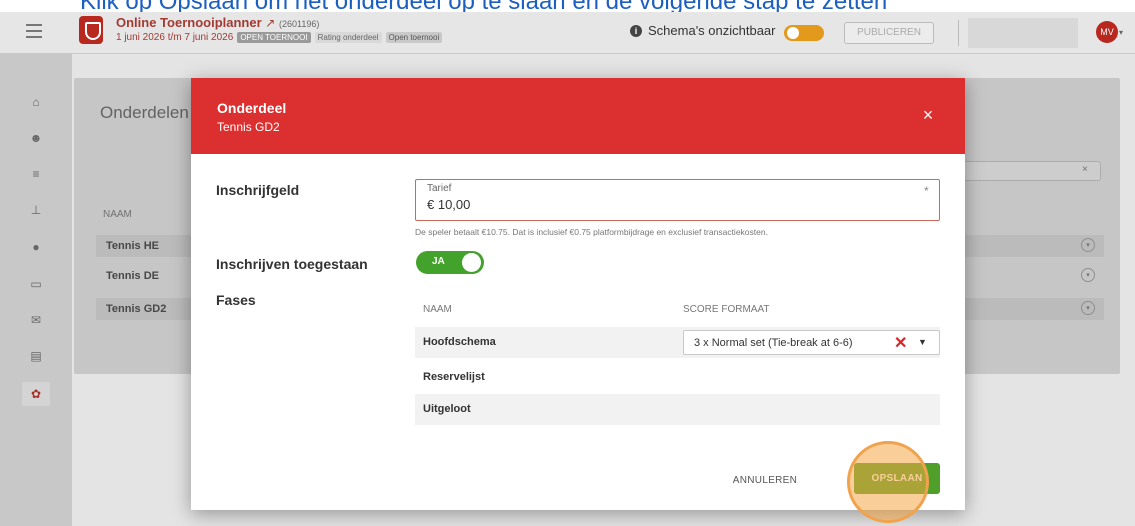 This screenshot has width=1135, height=526. Describe the element at coordinates (677, 200) in the screenshot. I see `fee-input: Tarief € 10,00 *` at that location.